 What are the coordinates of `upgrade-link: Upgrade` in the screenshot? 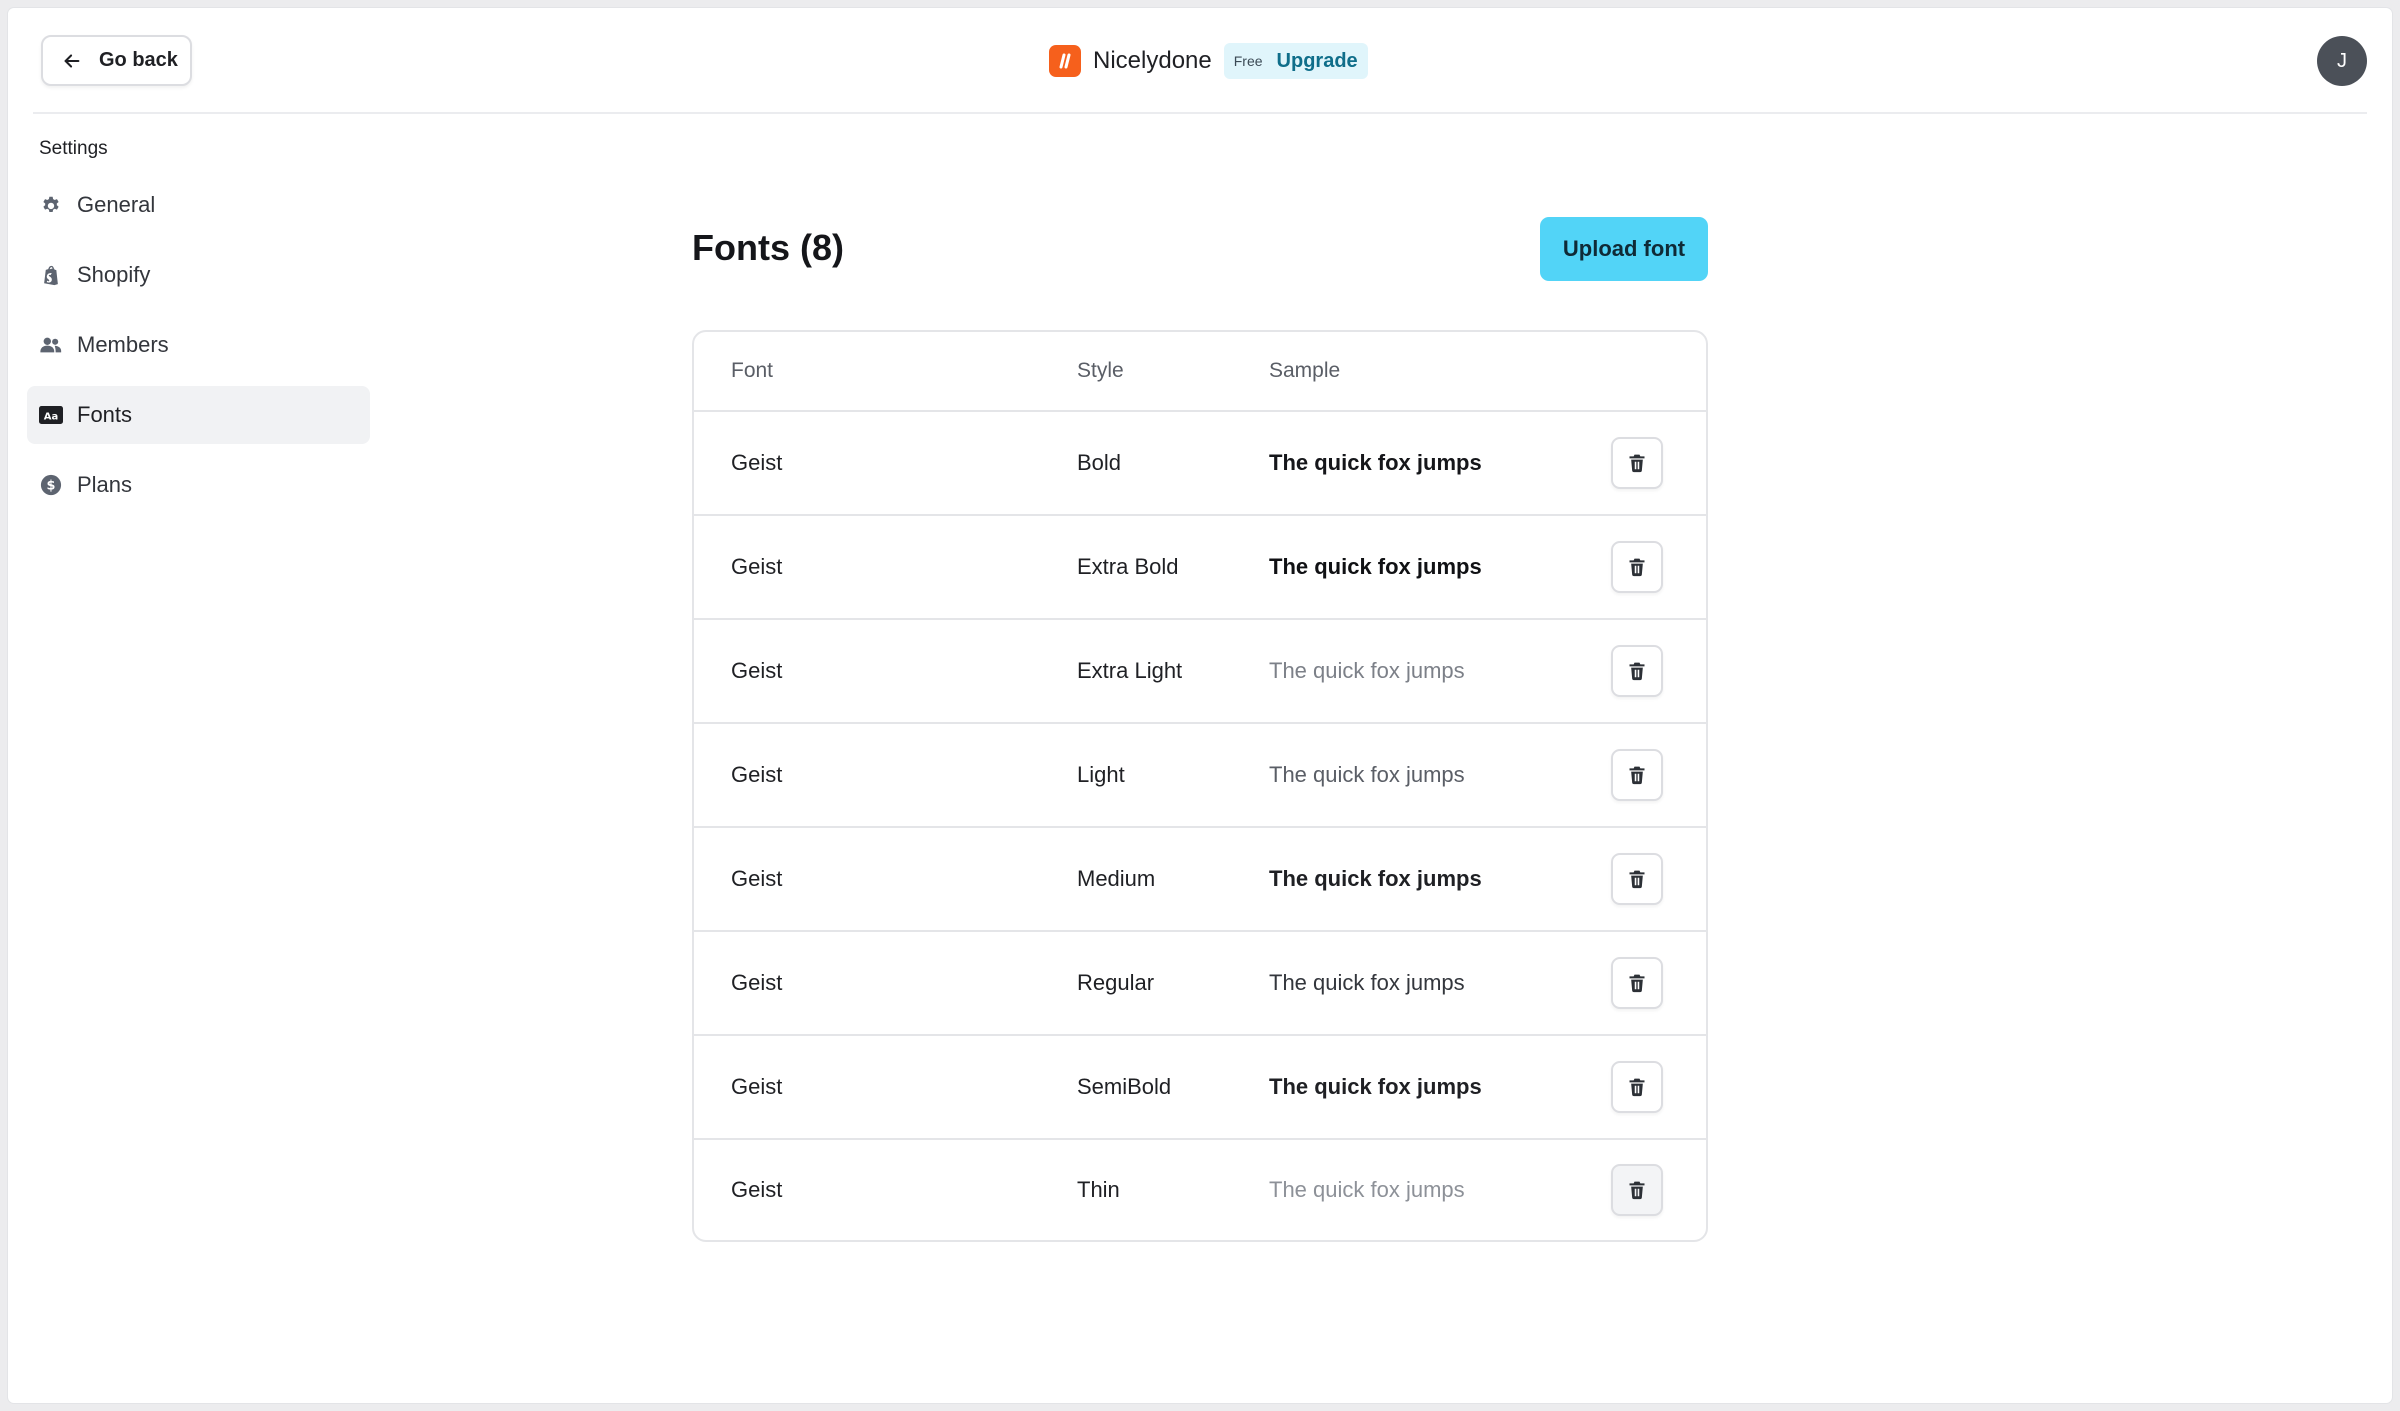 It's located at (1317, 61).